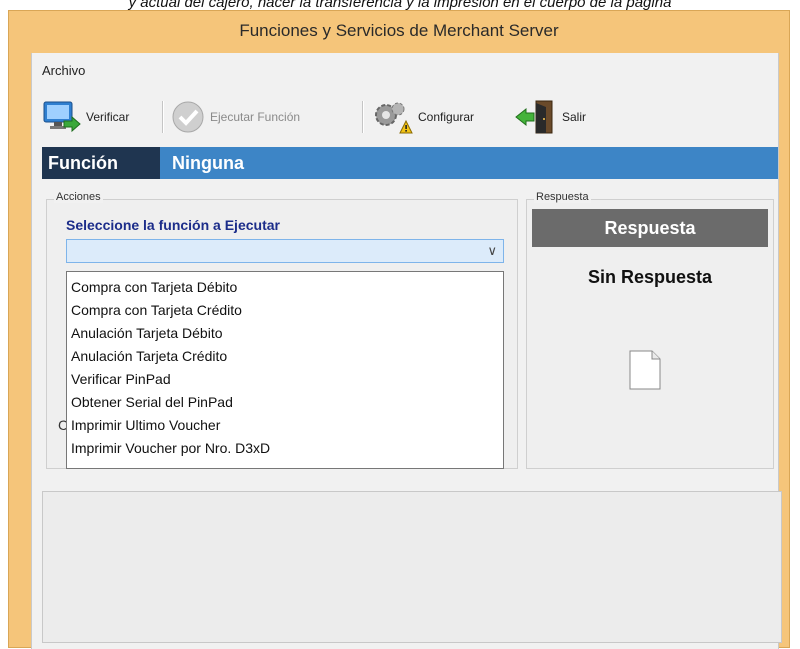 The height and width of the screenshot is (649, 800). I want to click on dropdown-option: Compra con Tarjeta Débito, so click(285, 287).